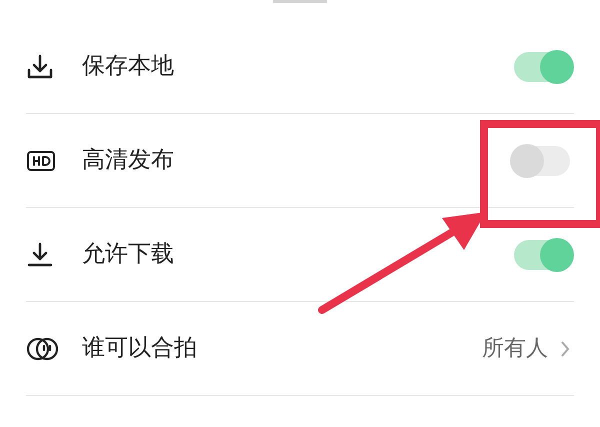 This screenshot has width=600, height=427. Describe the element at coordinates (41, 160) in the screenshot. I see `hd-icon` at that location.